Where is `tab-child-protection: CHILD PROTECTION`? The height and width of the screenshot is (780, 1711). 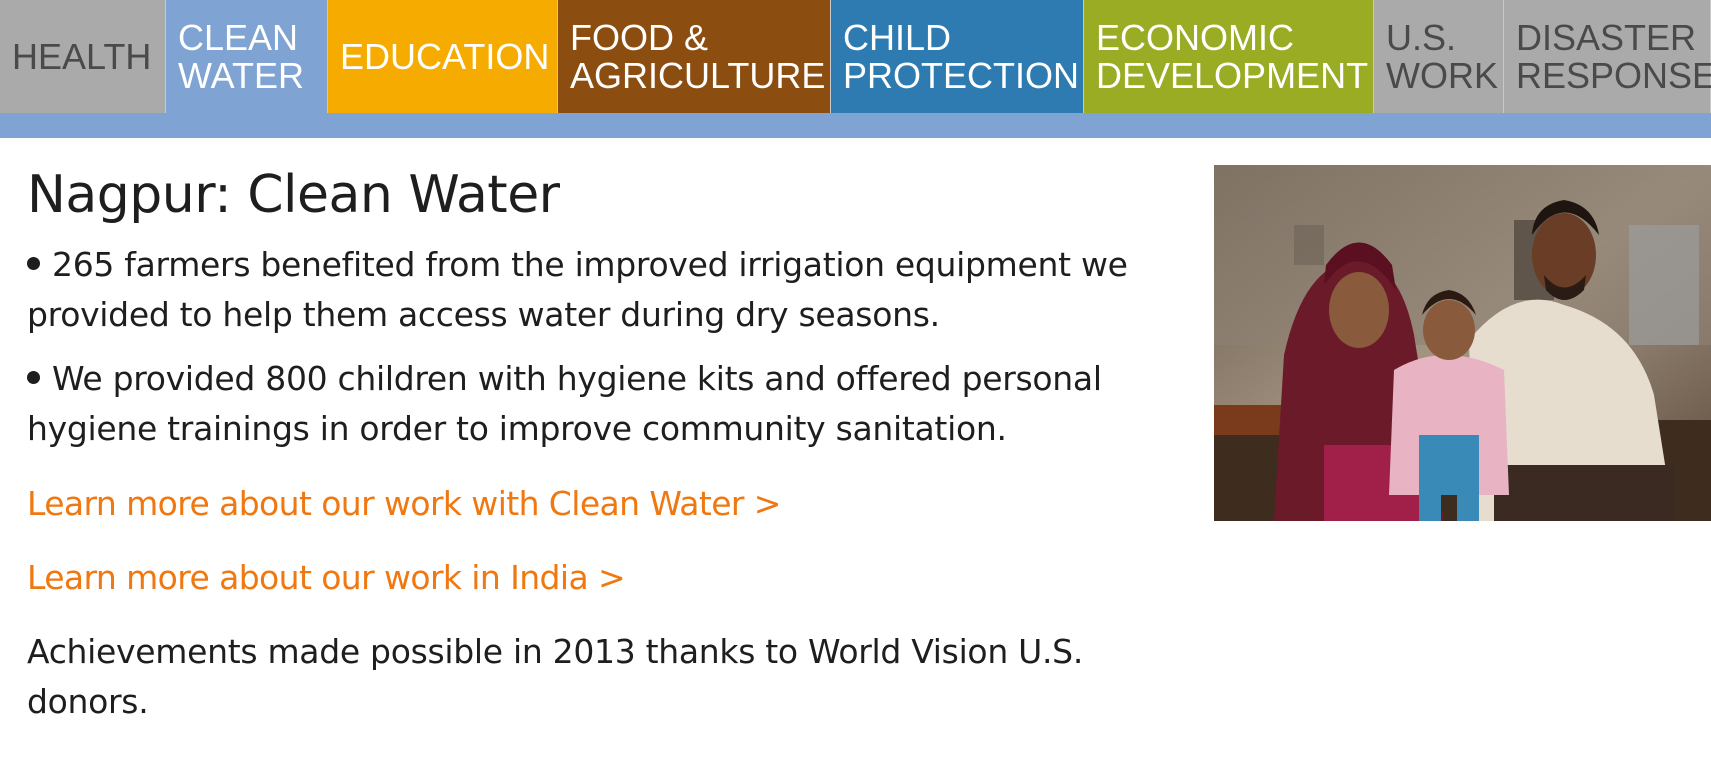
tab-child-protection: CHILD PROTECTION is located at coordinates (957, 56).